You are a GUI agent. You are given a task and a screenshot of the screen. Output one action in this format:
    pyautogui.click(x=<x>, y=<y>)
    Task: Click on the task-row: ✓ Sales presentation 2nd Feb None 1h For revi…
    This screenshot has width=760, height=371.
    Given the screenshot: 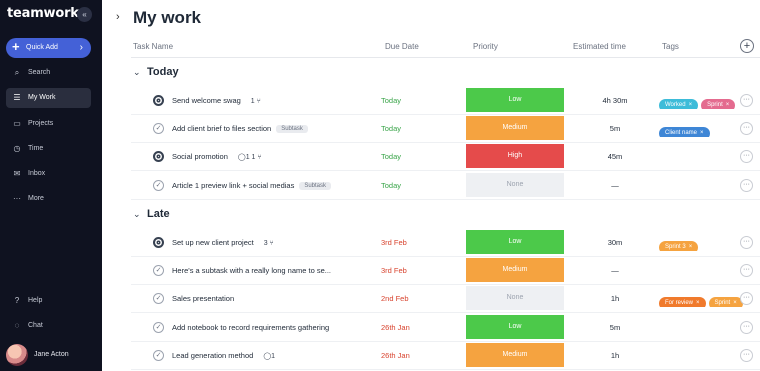 What is the action you would take?
    pyautogui.click(x=445, y=298)
    